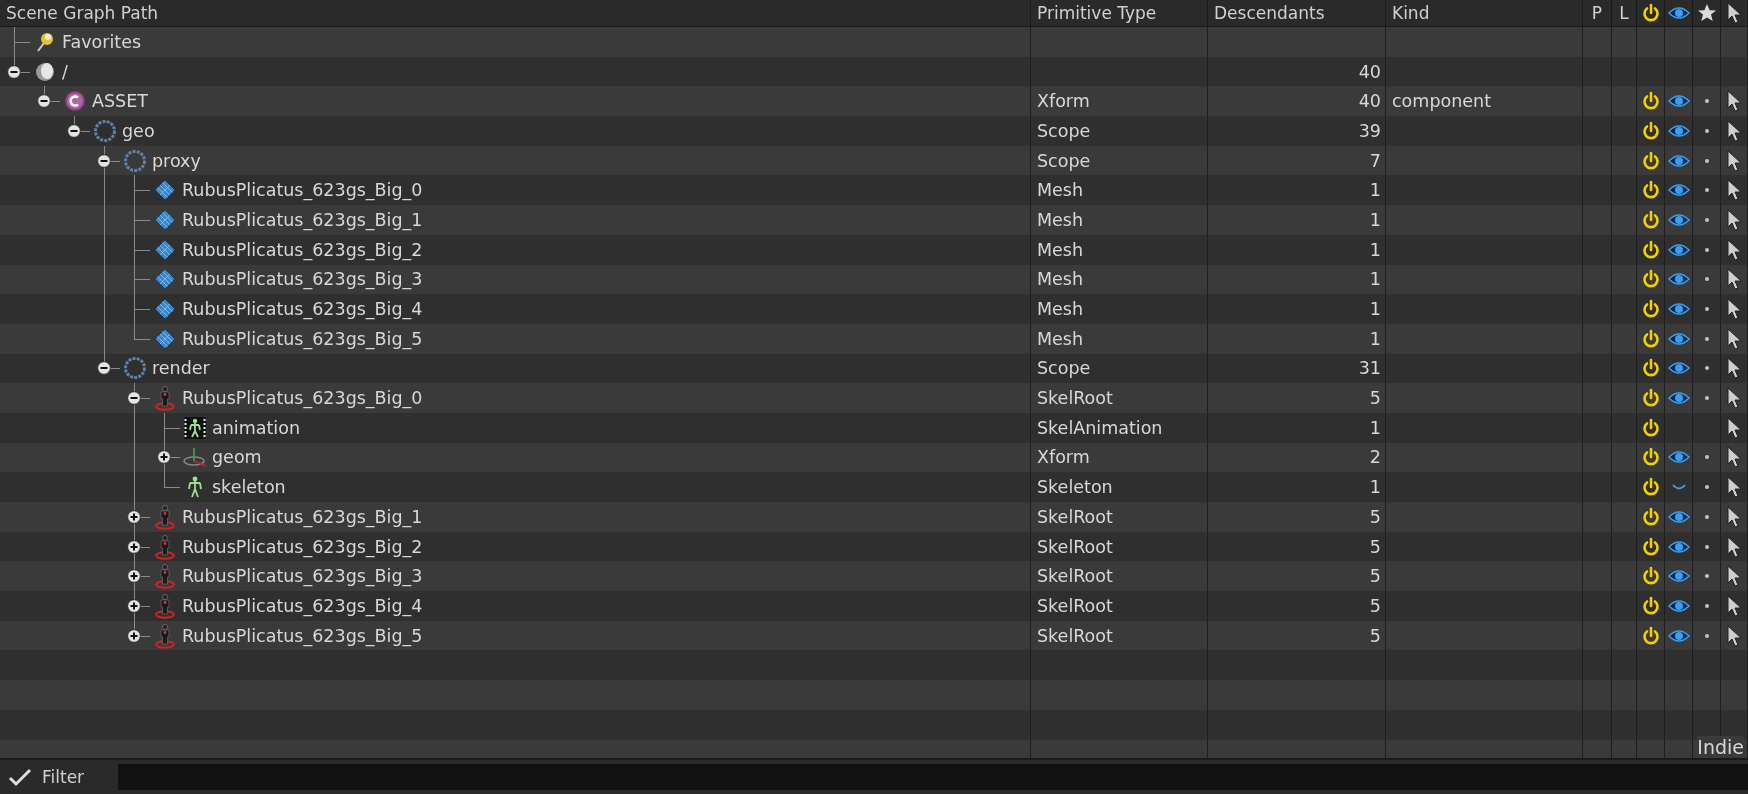 This screenshot has width=1748, height=794. I want to click on prim-name: proxy, so click(176, 160).